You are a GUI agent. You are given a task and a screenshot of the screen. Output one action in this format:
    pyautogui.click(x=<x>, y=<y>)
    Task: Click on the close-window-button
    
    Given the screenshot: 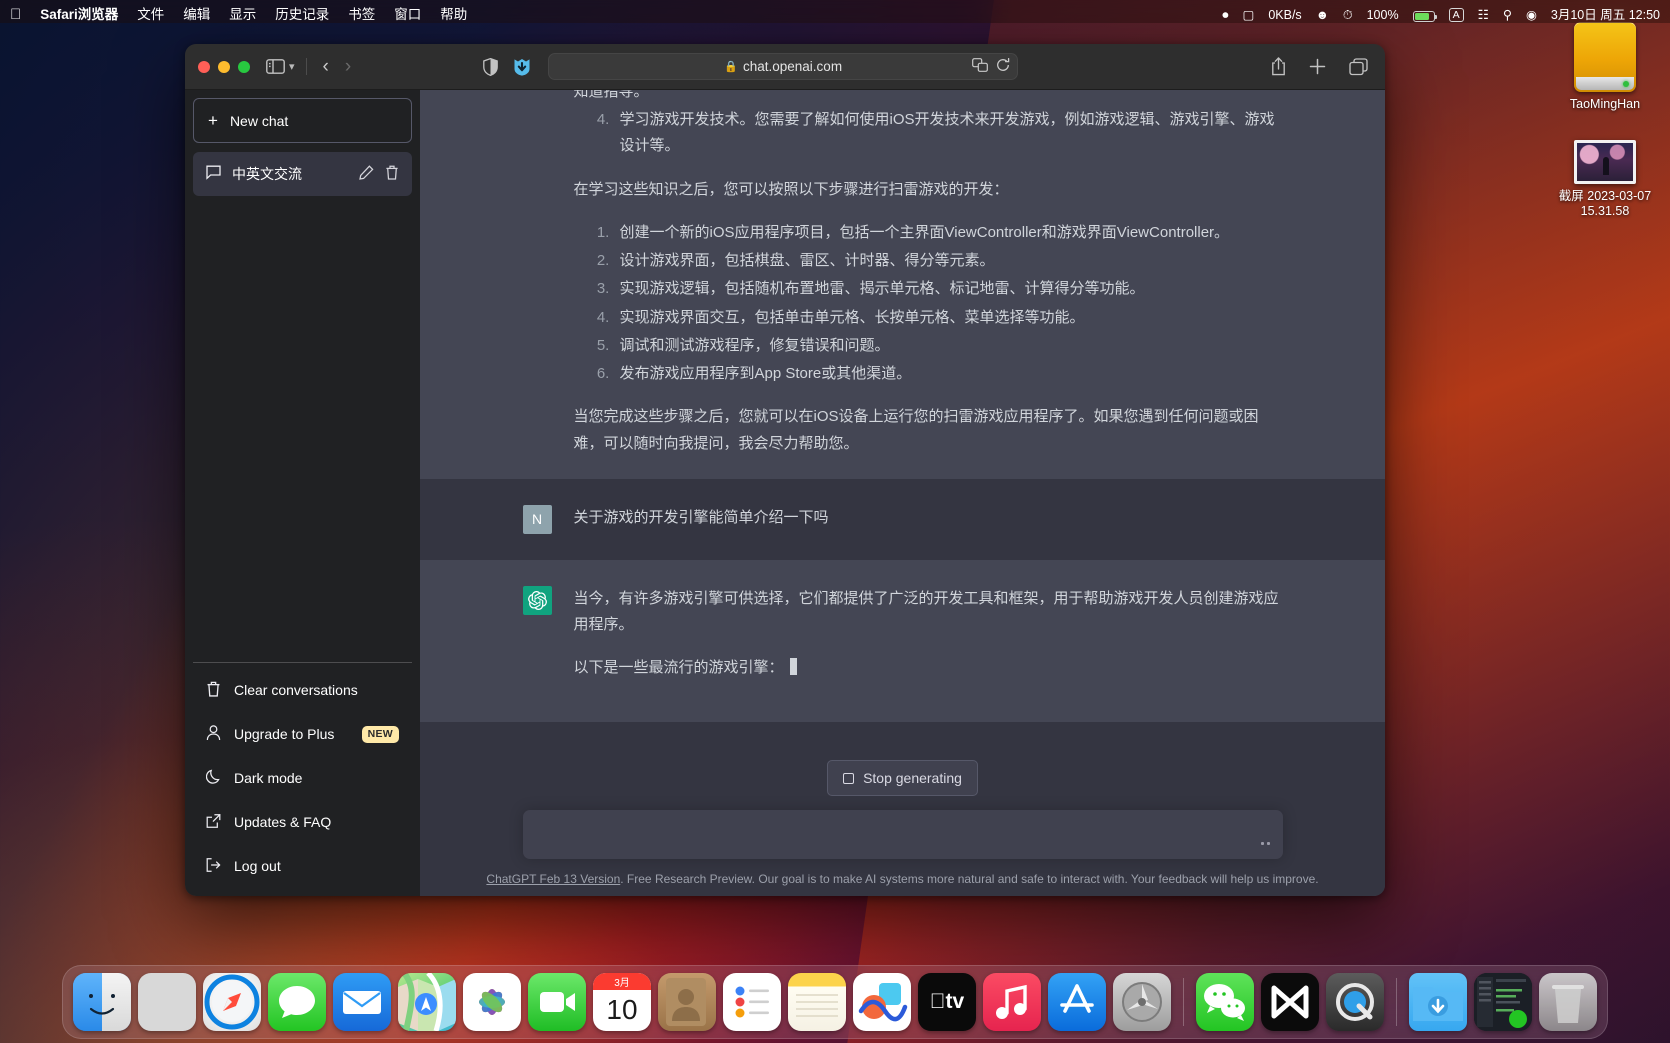 What is the action you would take?
    pyautogui.click(x=204, y=66)
    